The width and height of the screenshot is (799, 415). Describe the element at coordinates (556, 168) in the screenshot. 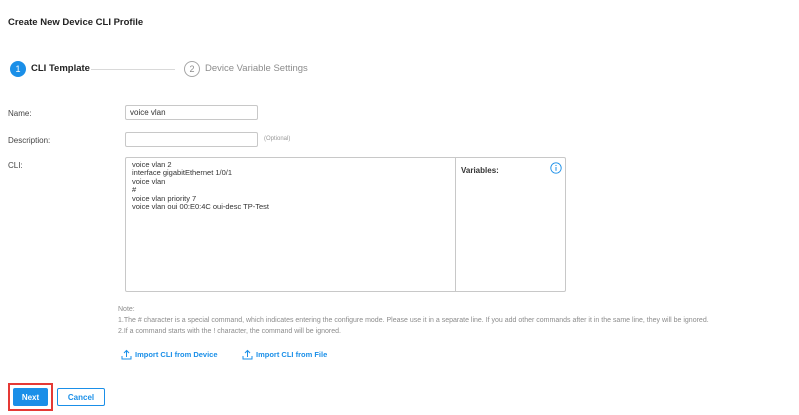

I see `info-icon` at that location.